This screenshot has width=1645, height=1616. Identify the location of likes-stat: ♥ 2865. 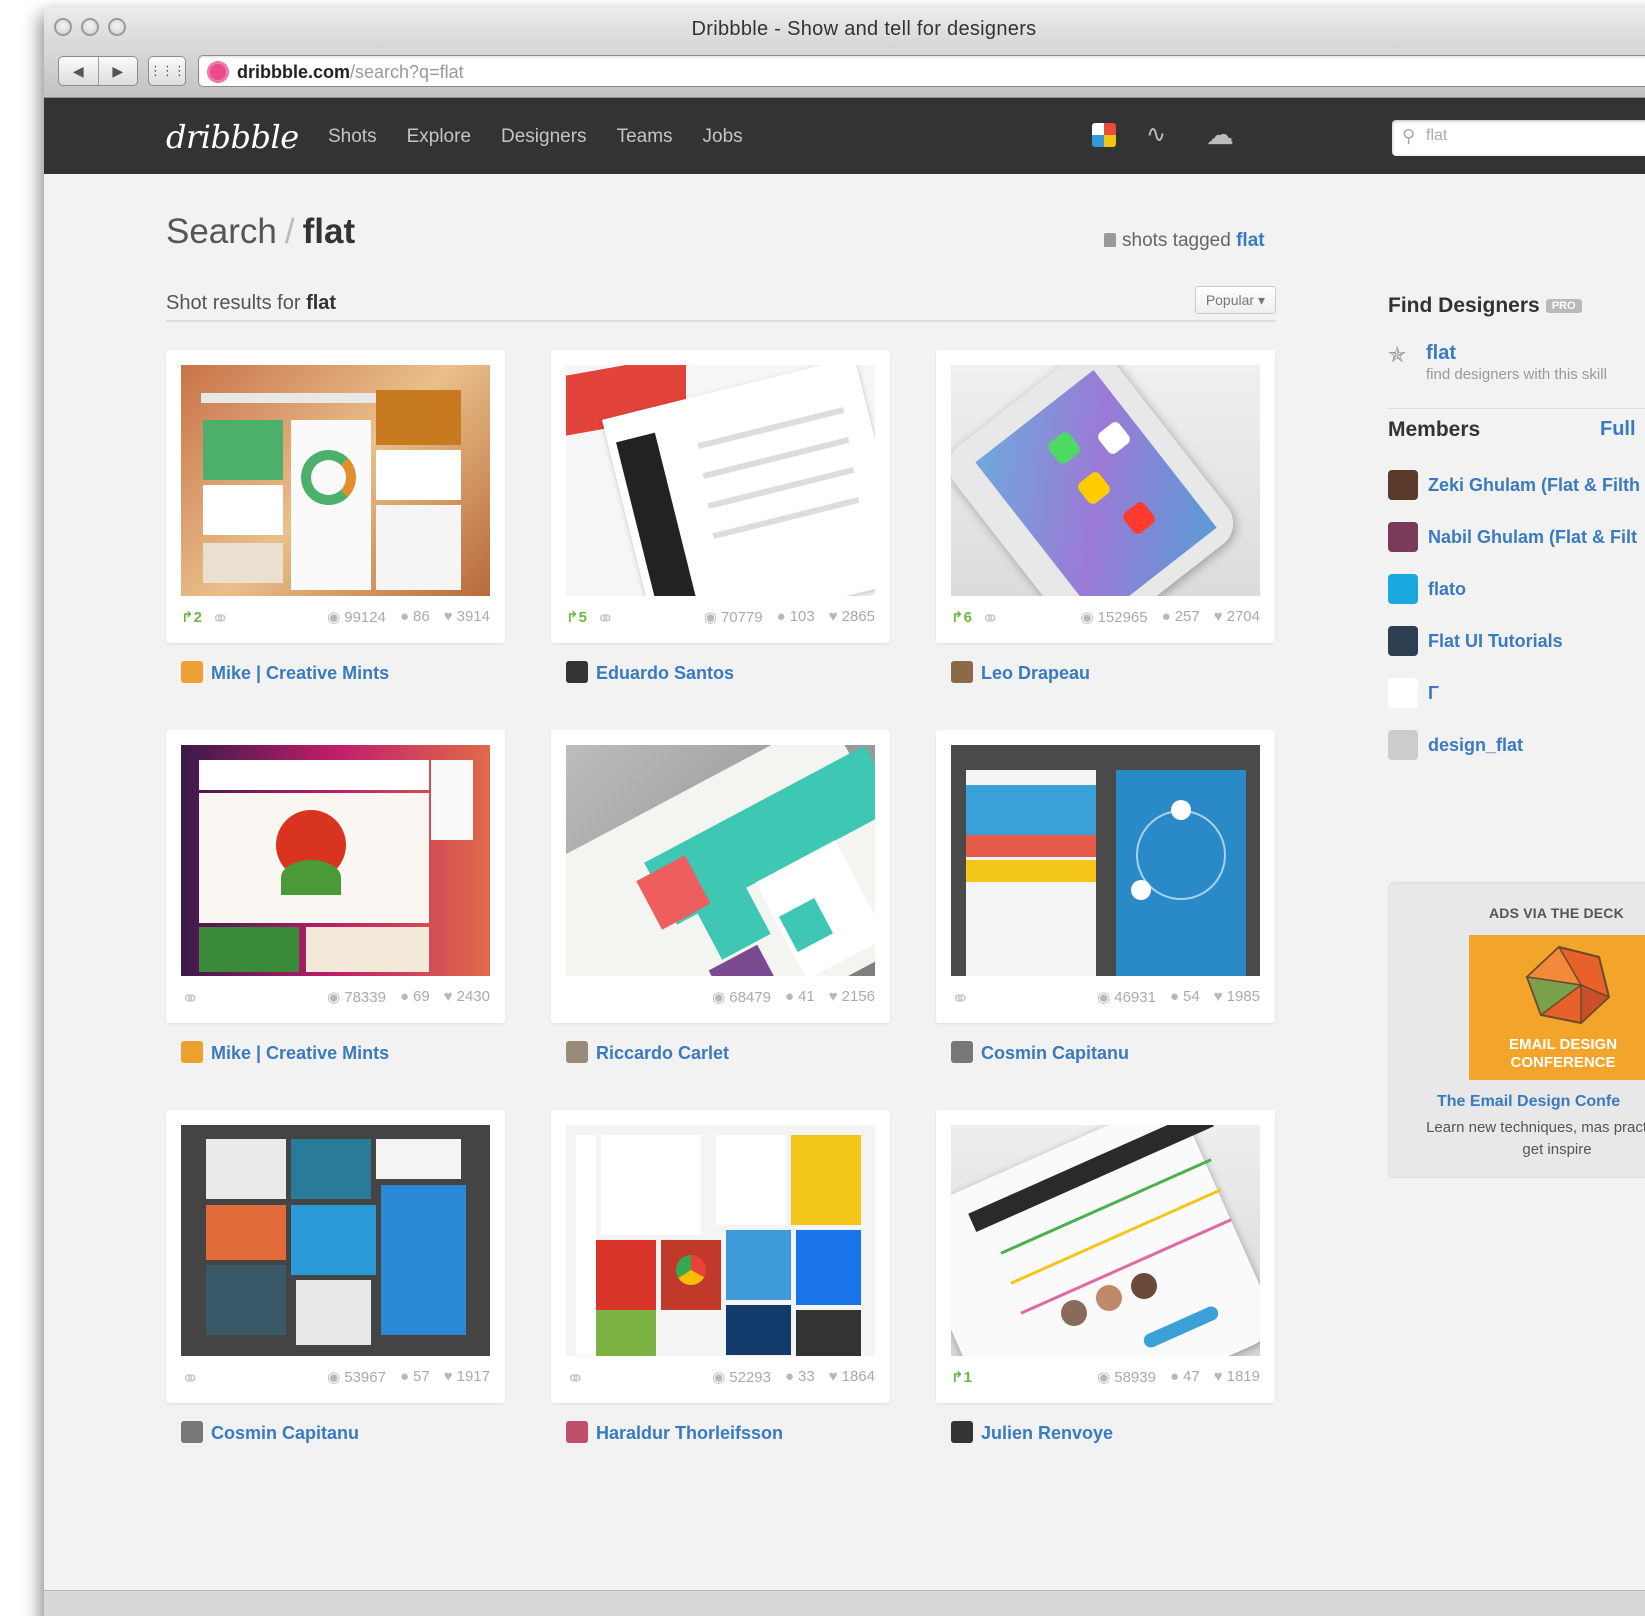
(852, 617).